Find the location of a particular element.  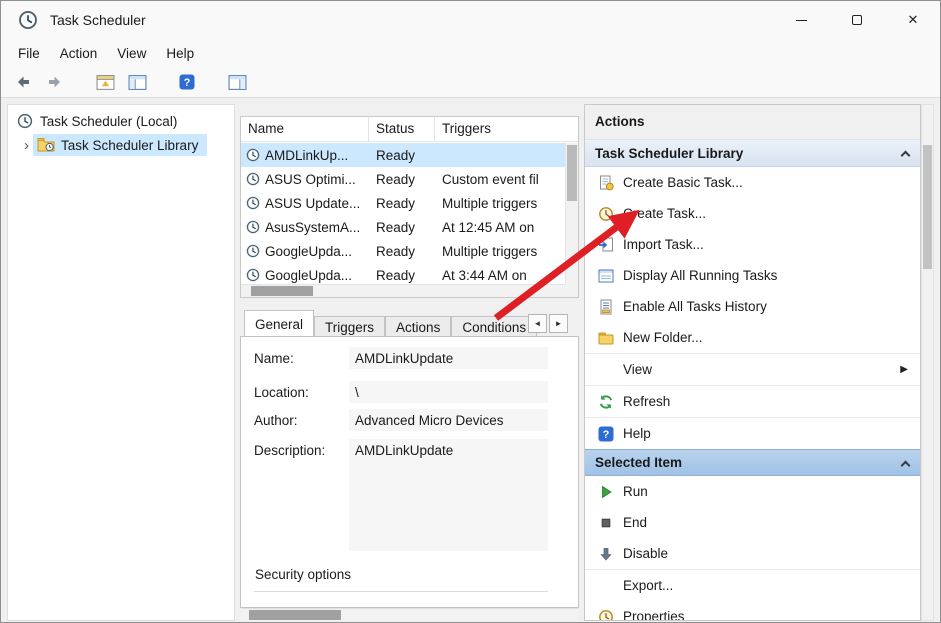

import-task-icon is located at coordinates (606, 245).